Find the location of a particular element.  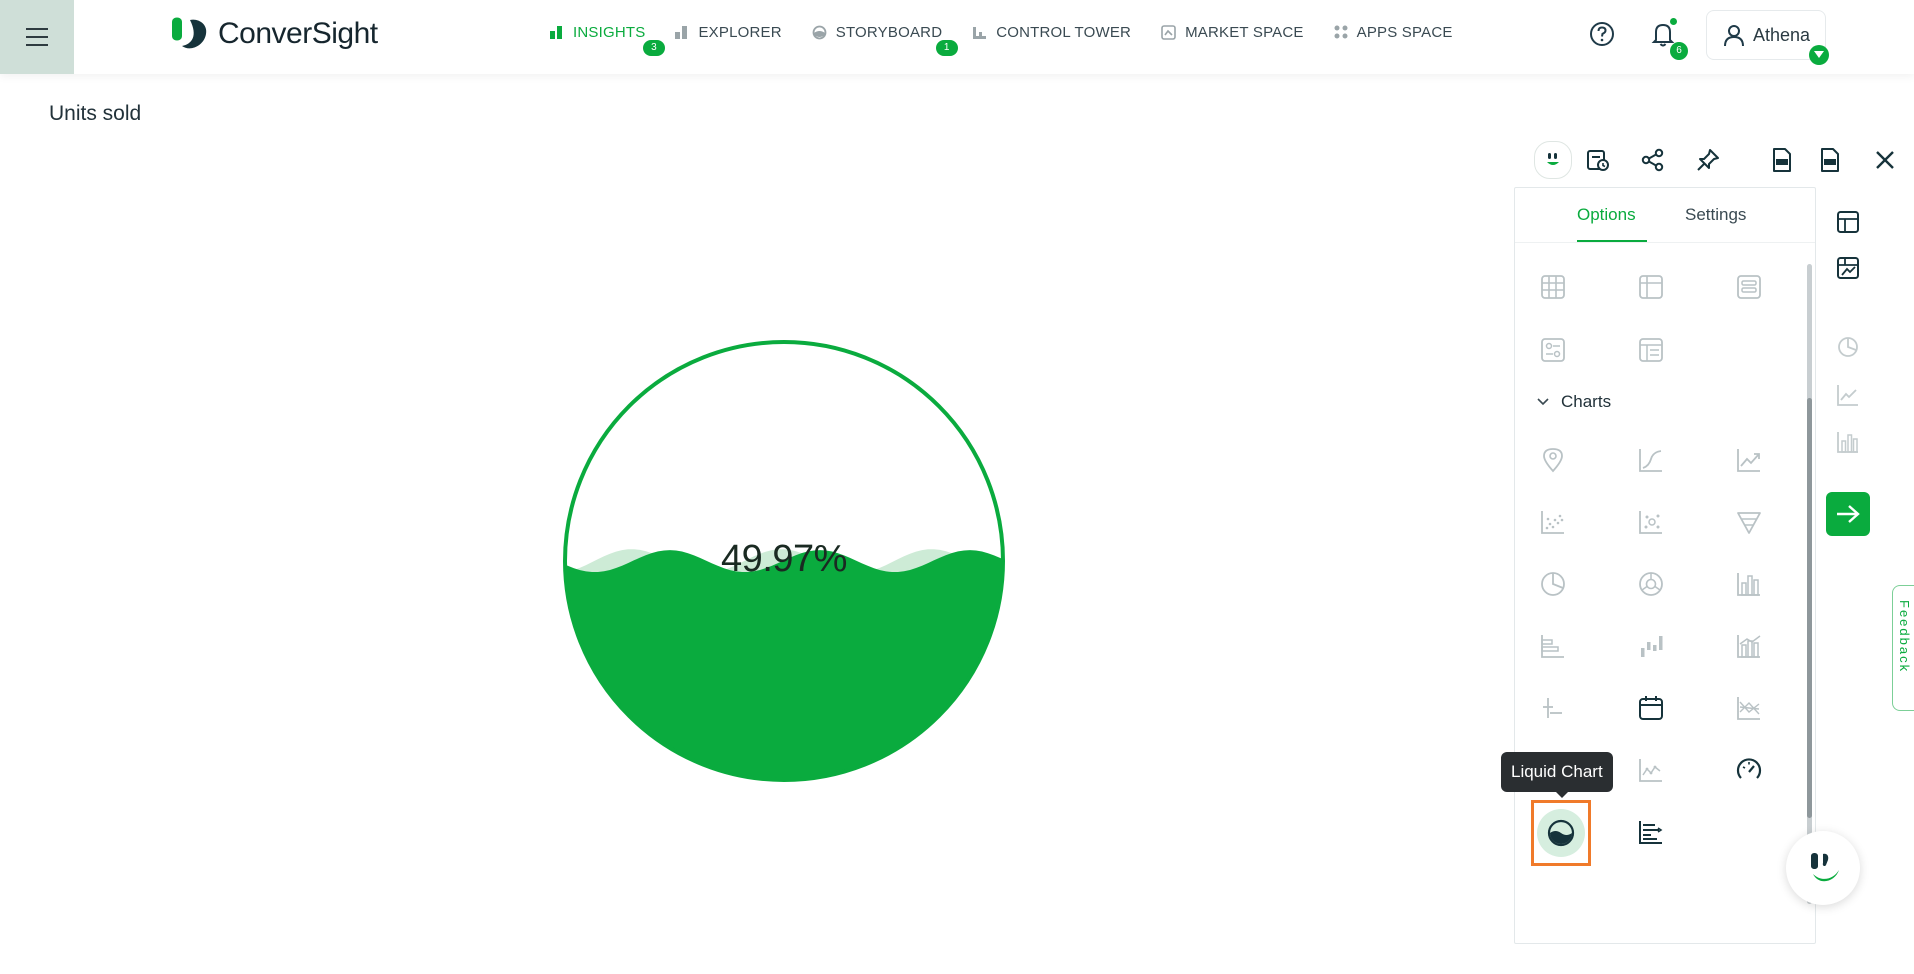

nav-storyboard: STORYBOARD 1 is located at coordinates (885, 39).